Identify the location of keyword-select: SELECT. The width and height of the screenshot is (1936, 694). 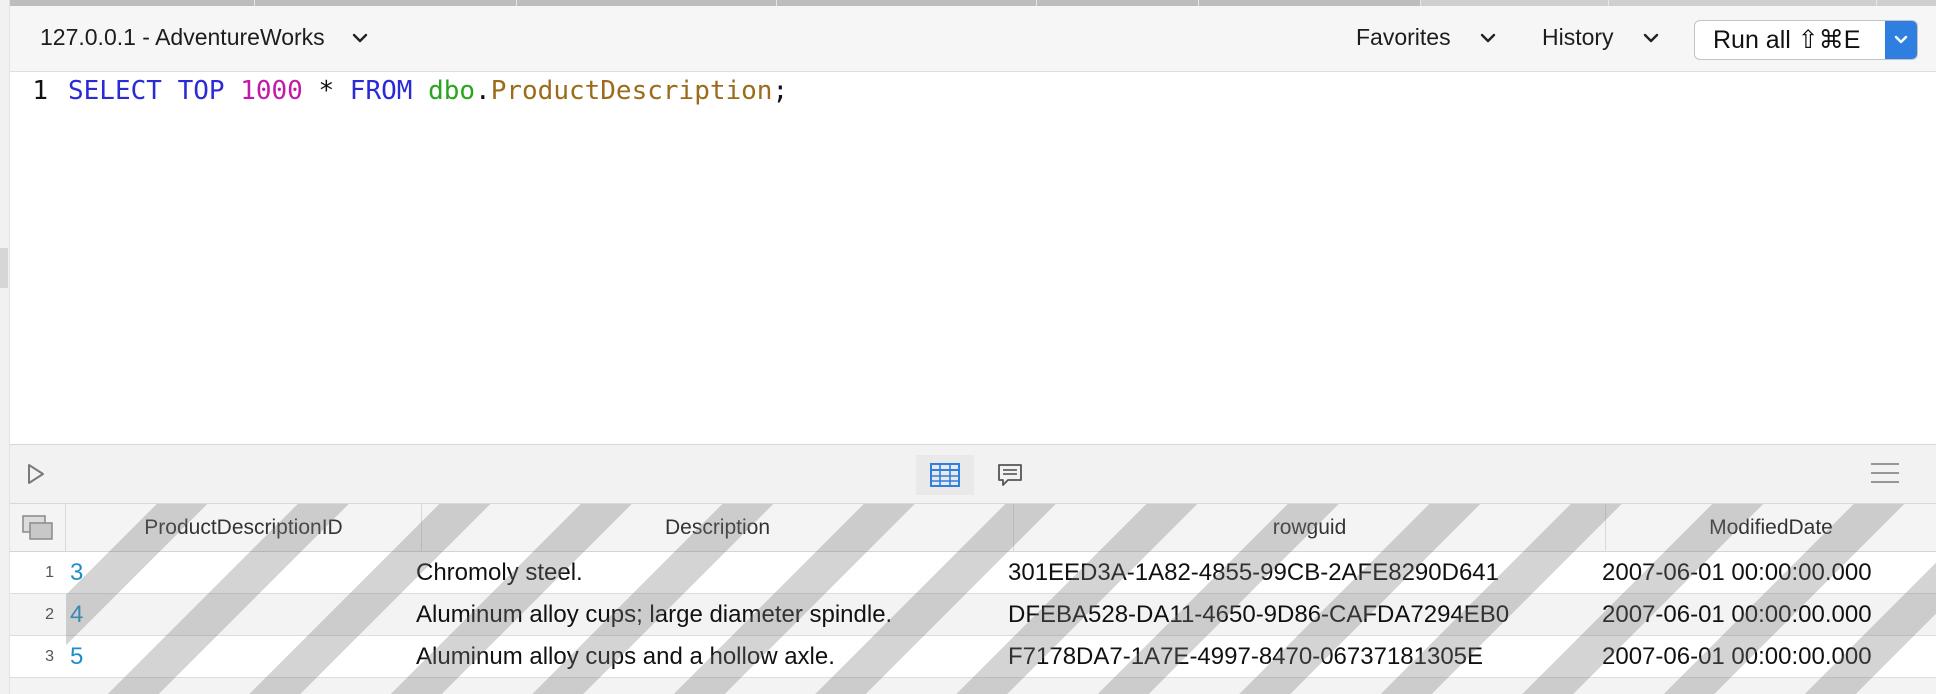
(115, 91).